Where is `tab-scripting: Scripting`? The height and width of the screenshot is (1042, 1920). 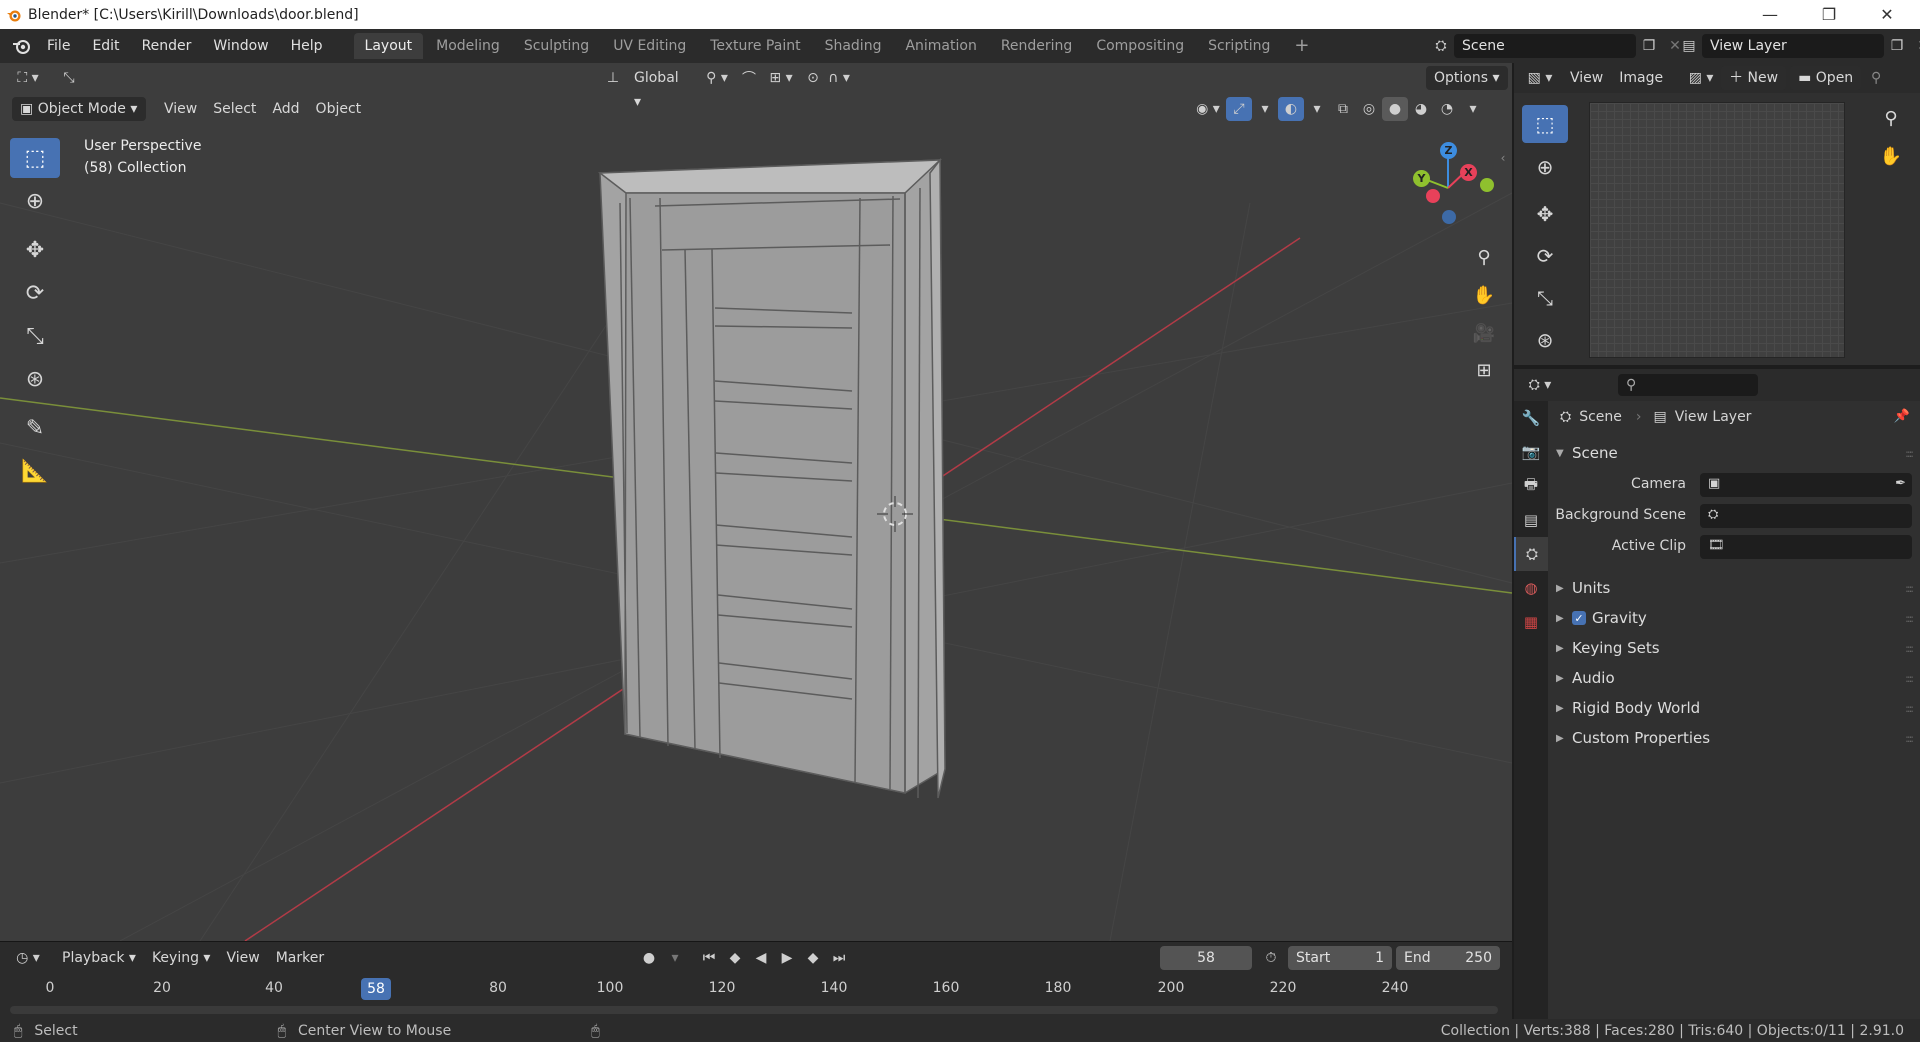
tab-scripting: Scripting is located at coordinates (1239, 46).